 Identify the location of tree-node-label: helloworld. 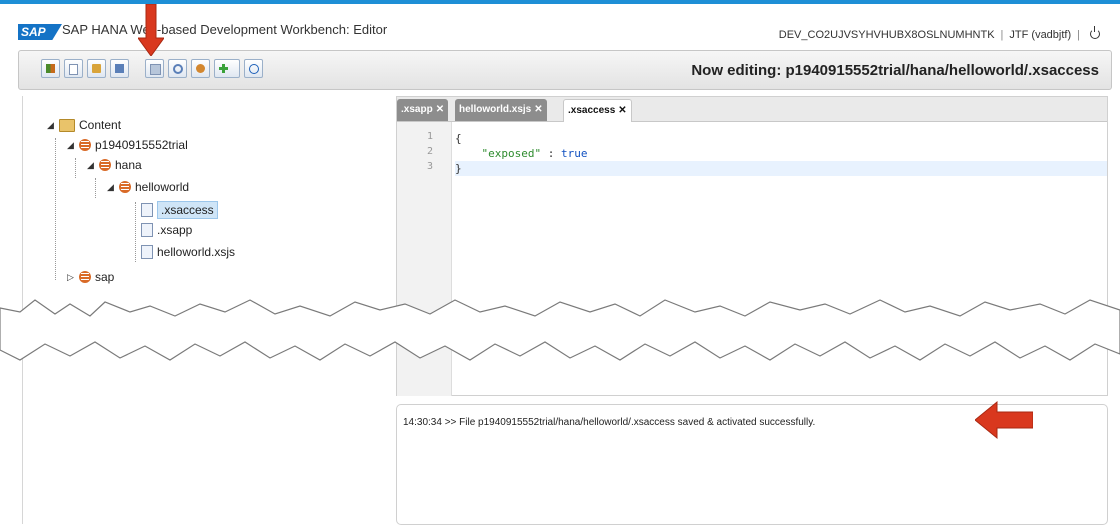
(162, 187).